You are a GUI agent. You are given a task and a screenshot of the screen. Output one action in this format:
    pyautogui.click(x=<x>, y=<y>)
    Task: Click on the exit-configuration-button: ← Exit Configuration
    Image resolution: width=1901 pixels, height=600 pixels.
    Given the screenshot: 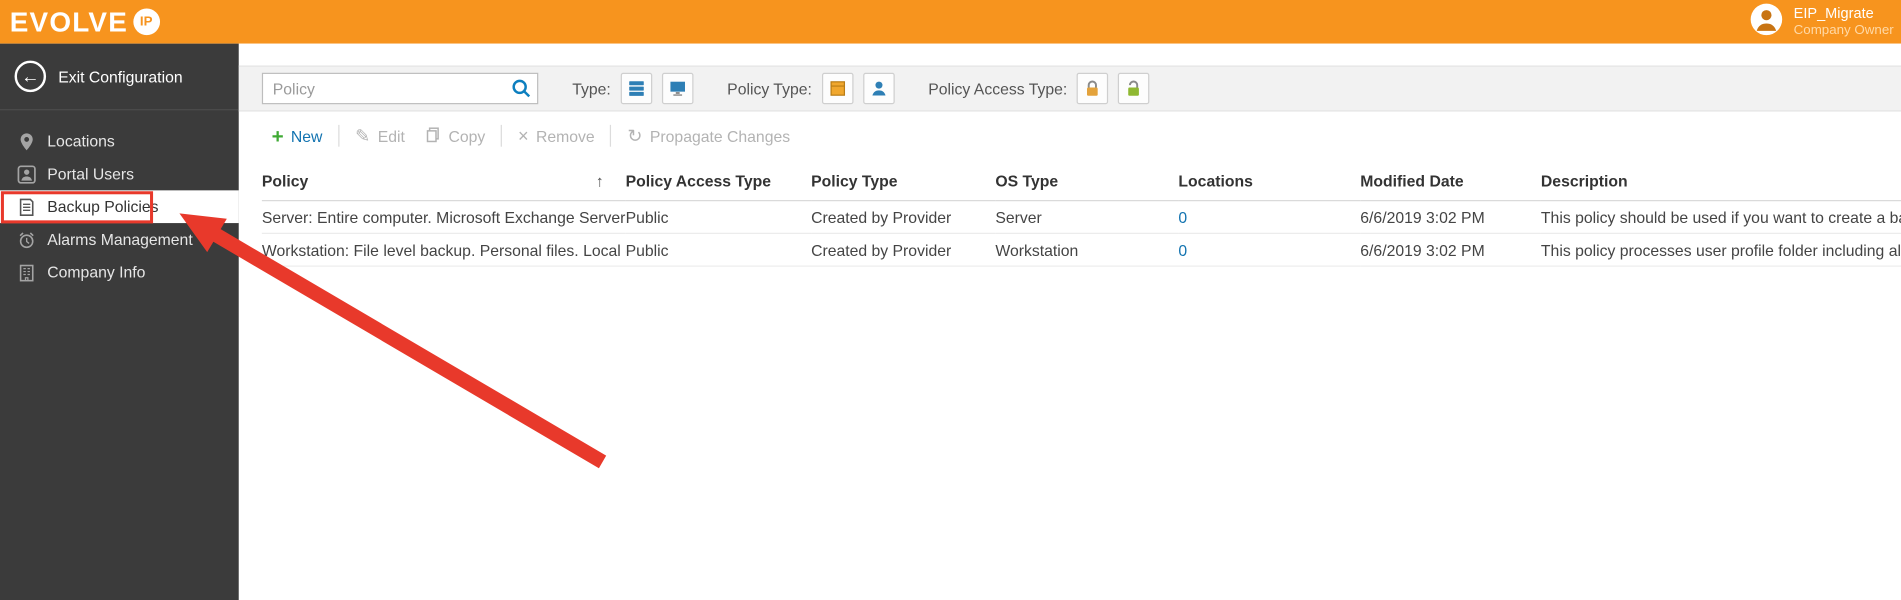 What is the action you would take?
    pyautogui.click(x=119, y=76)
    